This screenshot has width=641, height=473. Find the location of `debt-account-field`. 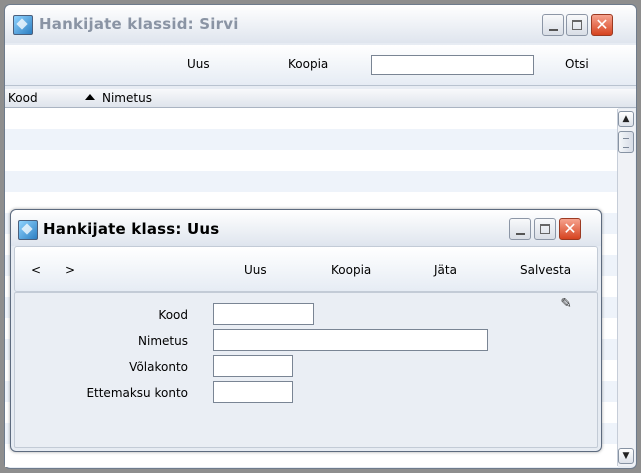

debt-account-field is located at coordinates (253, 366).